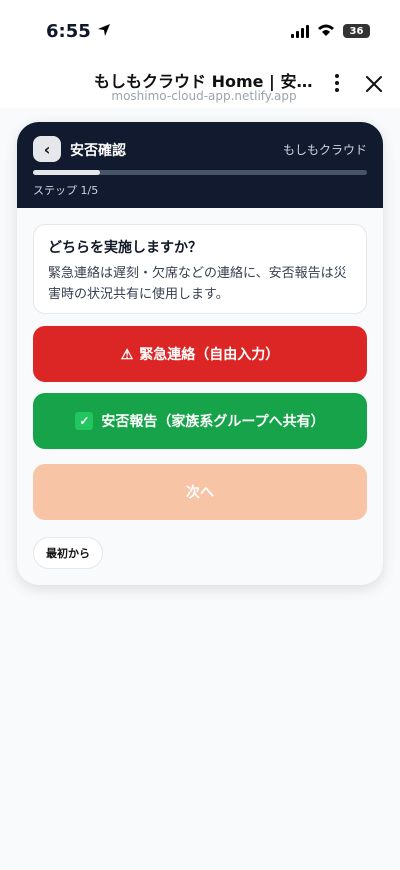 Image resolution: width=400 pixels, height=870 pixels. I want to click on progress-fill, so click(66, 172).